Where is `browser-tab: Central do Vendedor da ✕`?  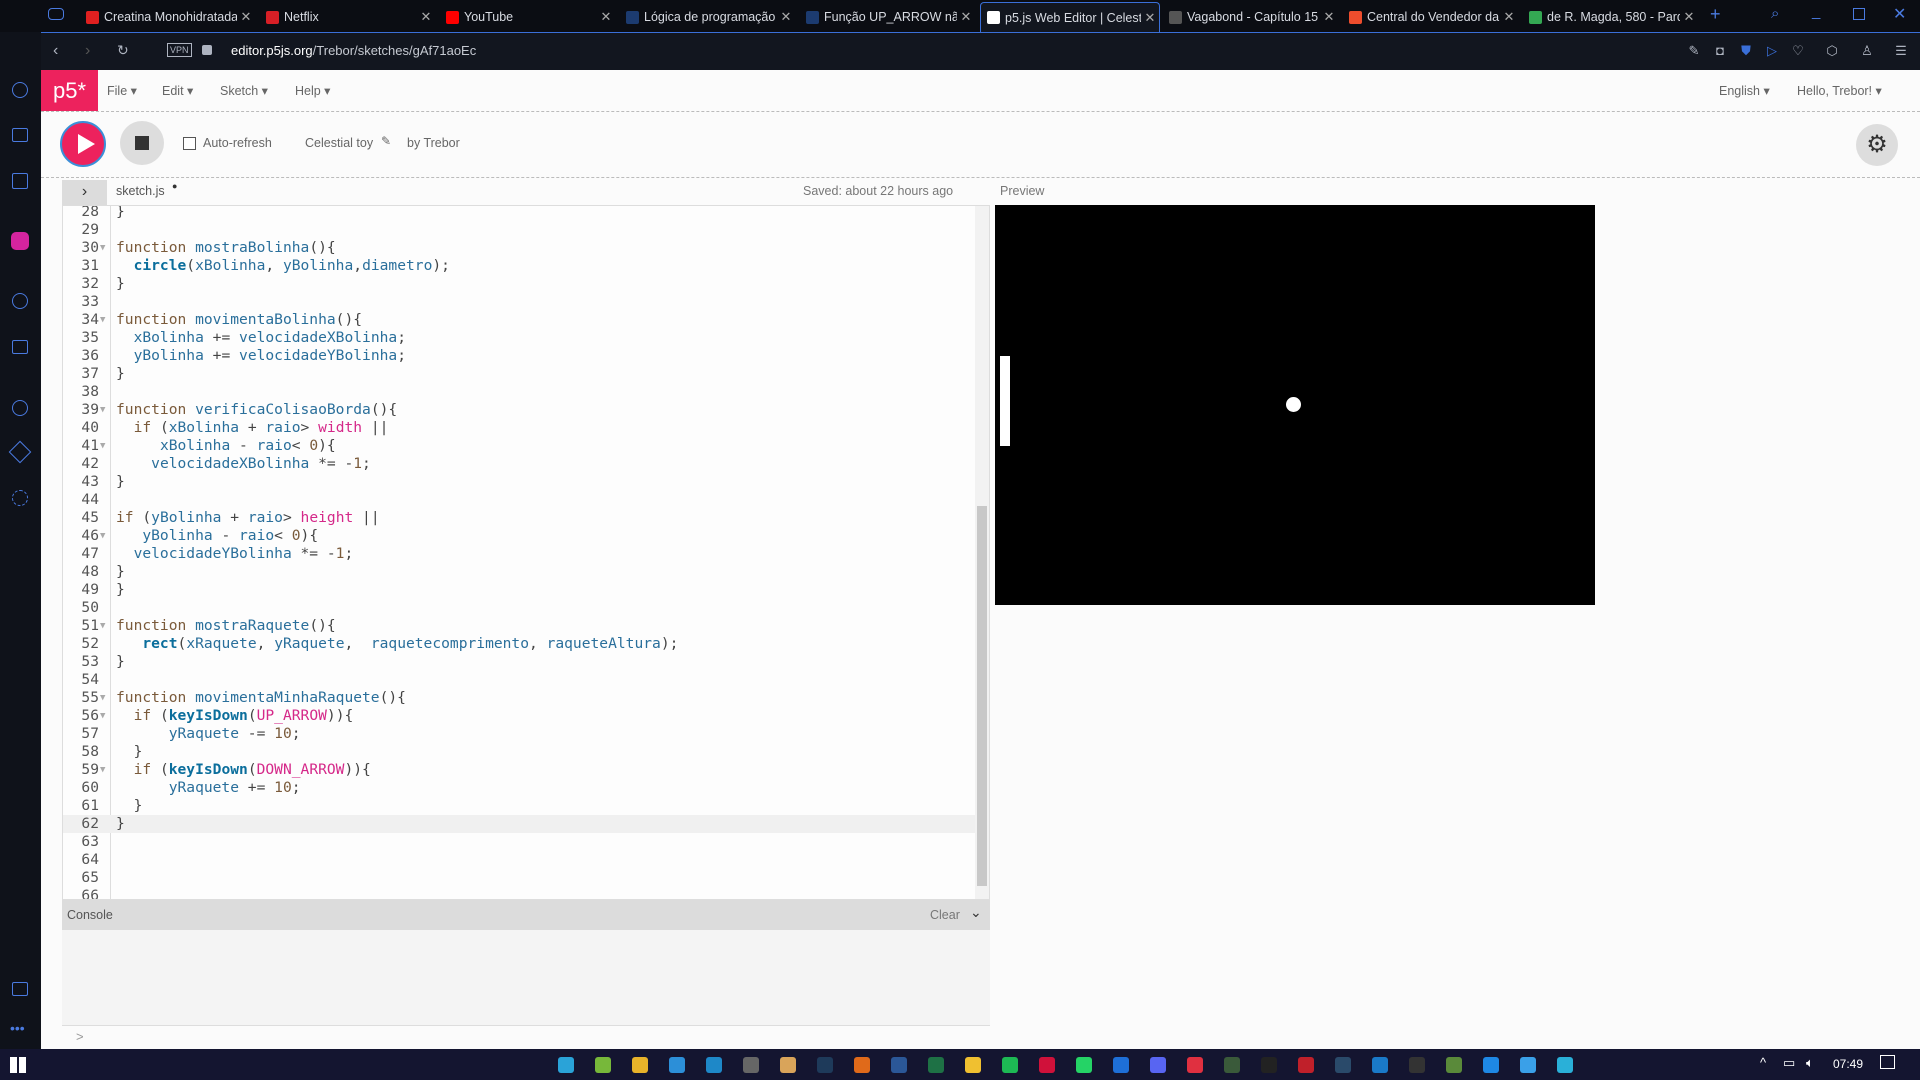
browser-tab: Central do Vendedor da ✕ is located at coordinates (1430, 17).